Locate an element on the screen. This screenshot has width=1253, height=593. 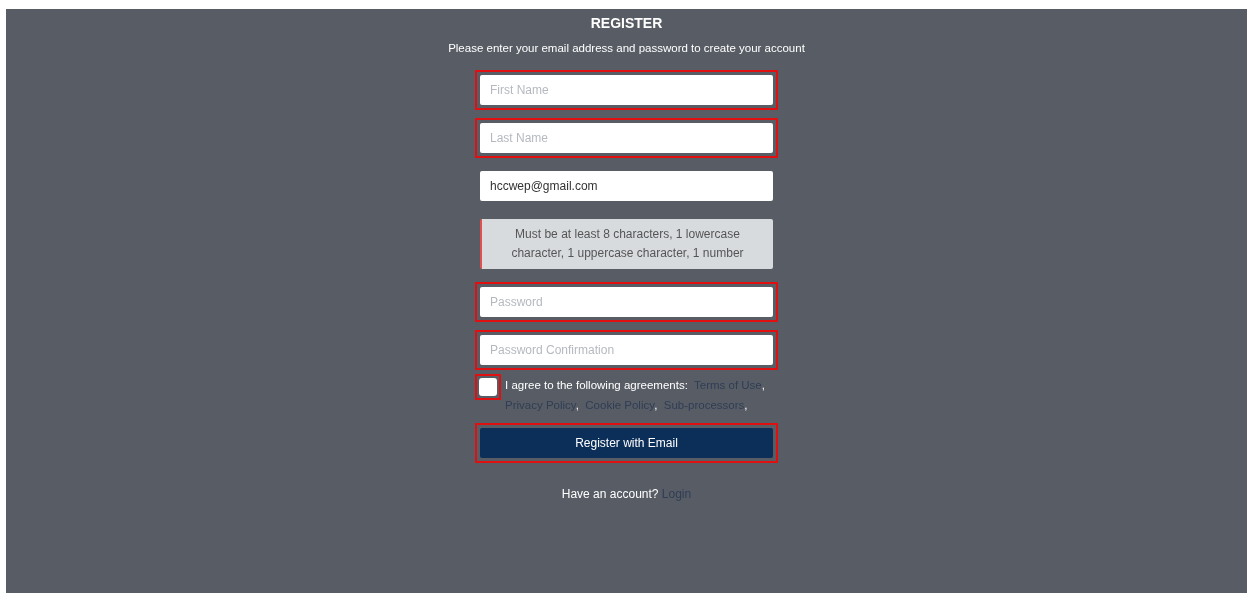
text-field: Password is located at coordinates (626, 302).